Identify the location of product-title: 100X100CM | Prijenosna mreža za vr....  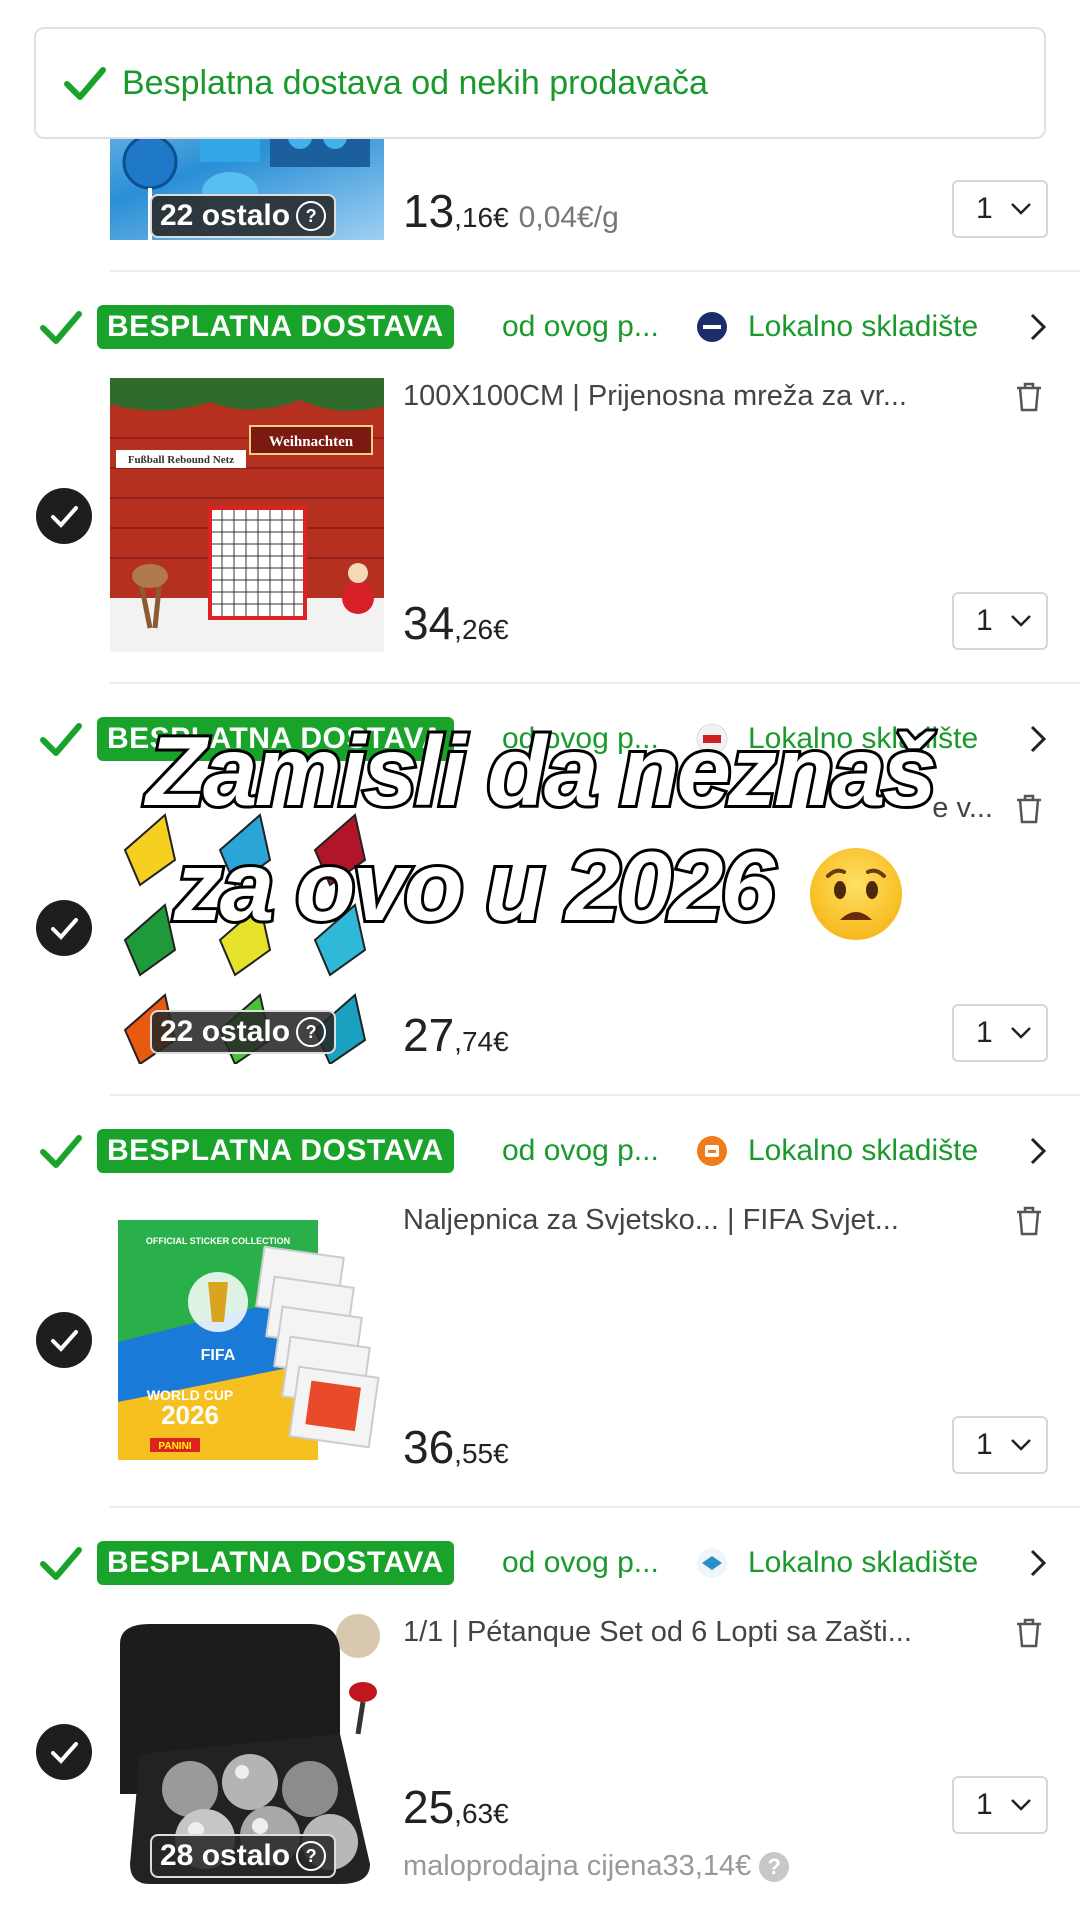
(698, 396).